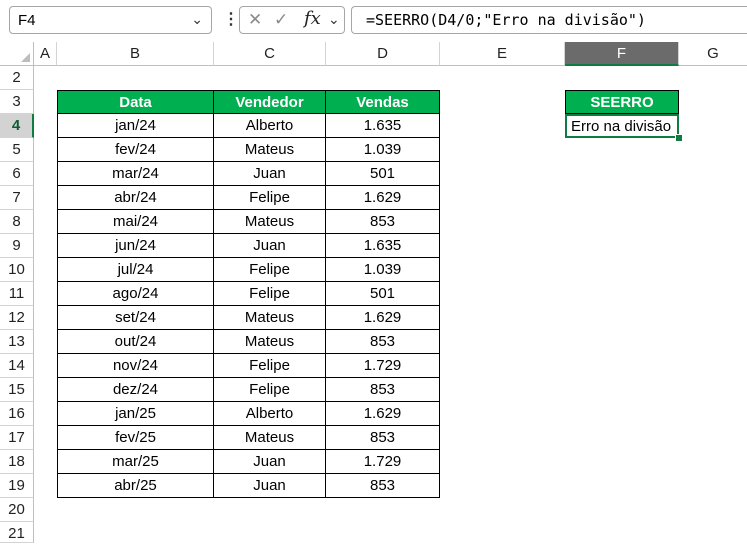 The height and width of the screenshot is (546, 747). What do you see at coordinates (17, 126) in the screenshot?
I see `row-header-4: 4` at bounding box center [17, 126].